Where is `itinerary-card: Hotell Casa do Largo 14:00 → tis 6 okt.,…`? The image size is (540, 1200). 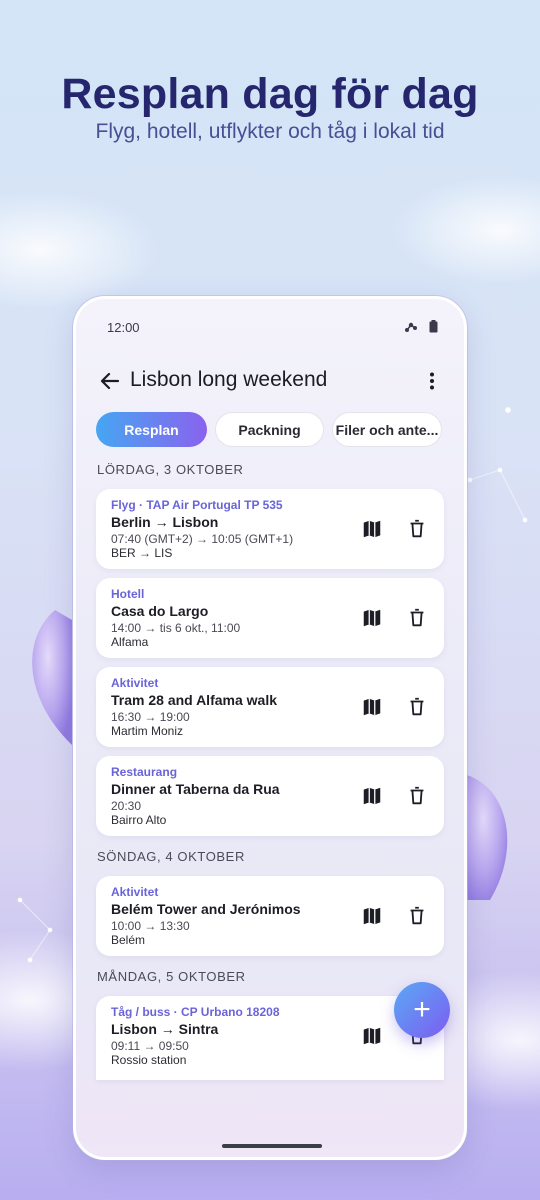 itinerary-card: Hotell Casa do Largo 14:00 → tis 6 okt.,… is located at coordinates (270, 618).